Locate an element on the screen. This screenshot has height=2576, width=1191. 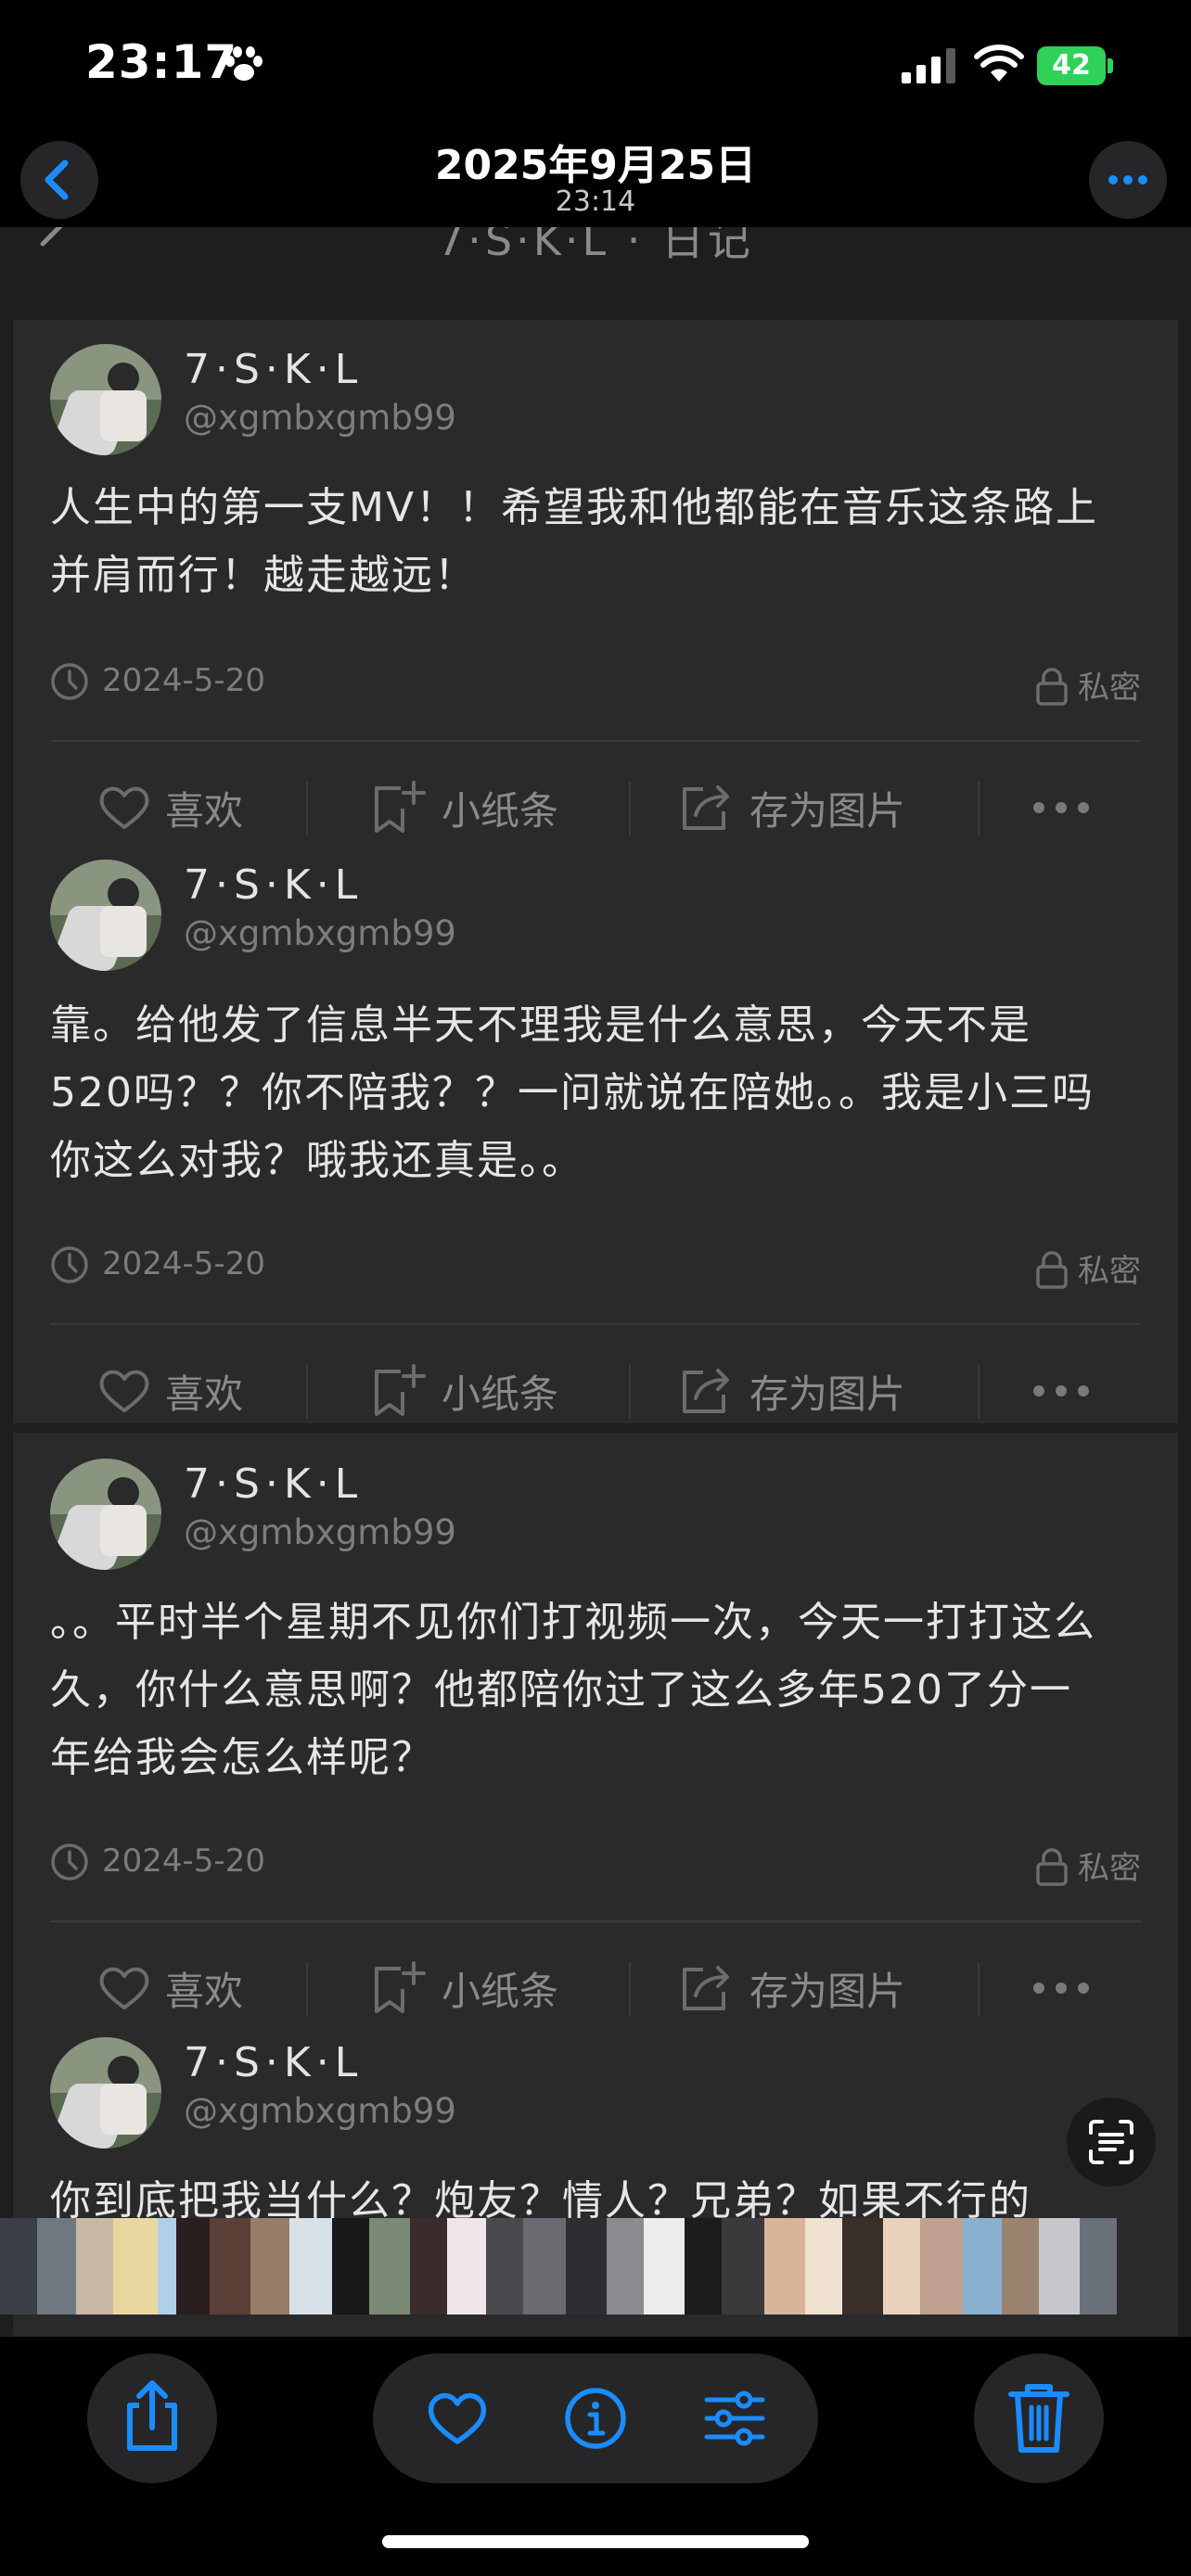
more-button is located at coordinates (1128, 180).